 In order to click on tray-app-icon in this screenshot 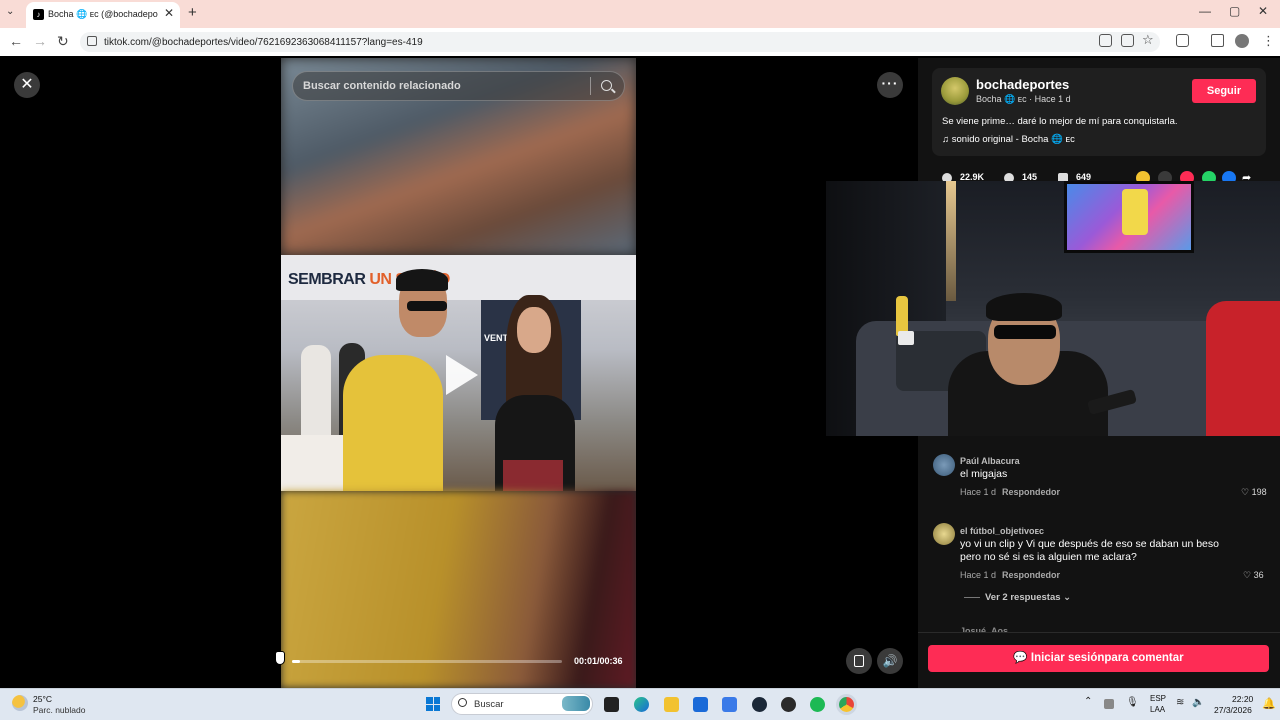, I will do `click(1109, 704)`.